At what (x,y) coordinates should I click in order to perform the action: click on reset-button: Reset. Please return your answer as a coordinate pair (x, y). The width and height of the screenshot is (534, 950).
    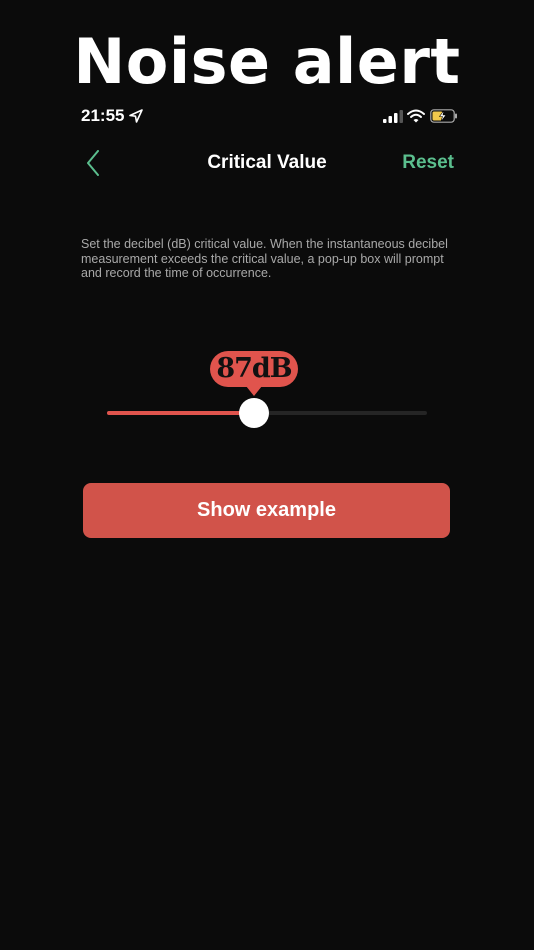
    Looking at the image, I should click on (428, 163).